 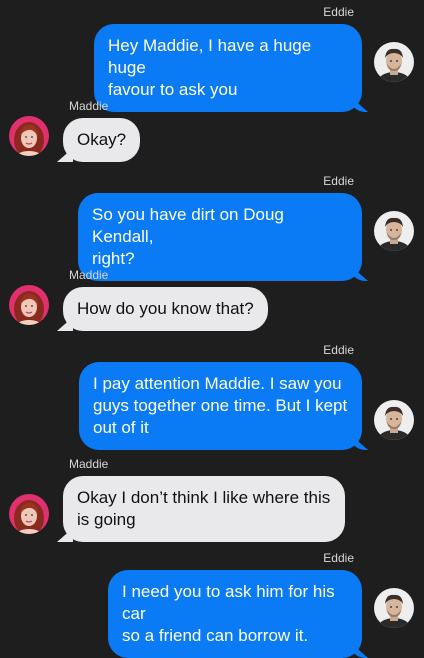 I want to click on message-line: guys together one time. But I kept, so click(x=220, y=405).